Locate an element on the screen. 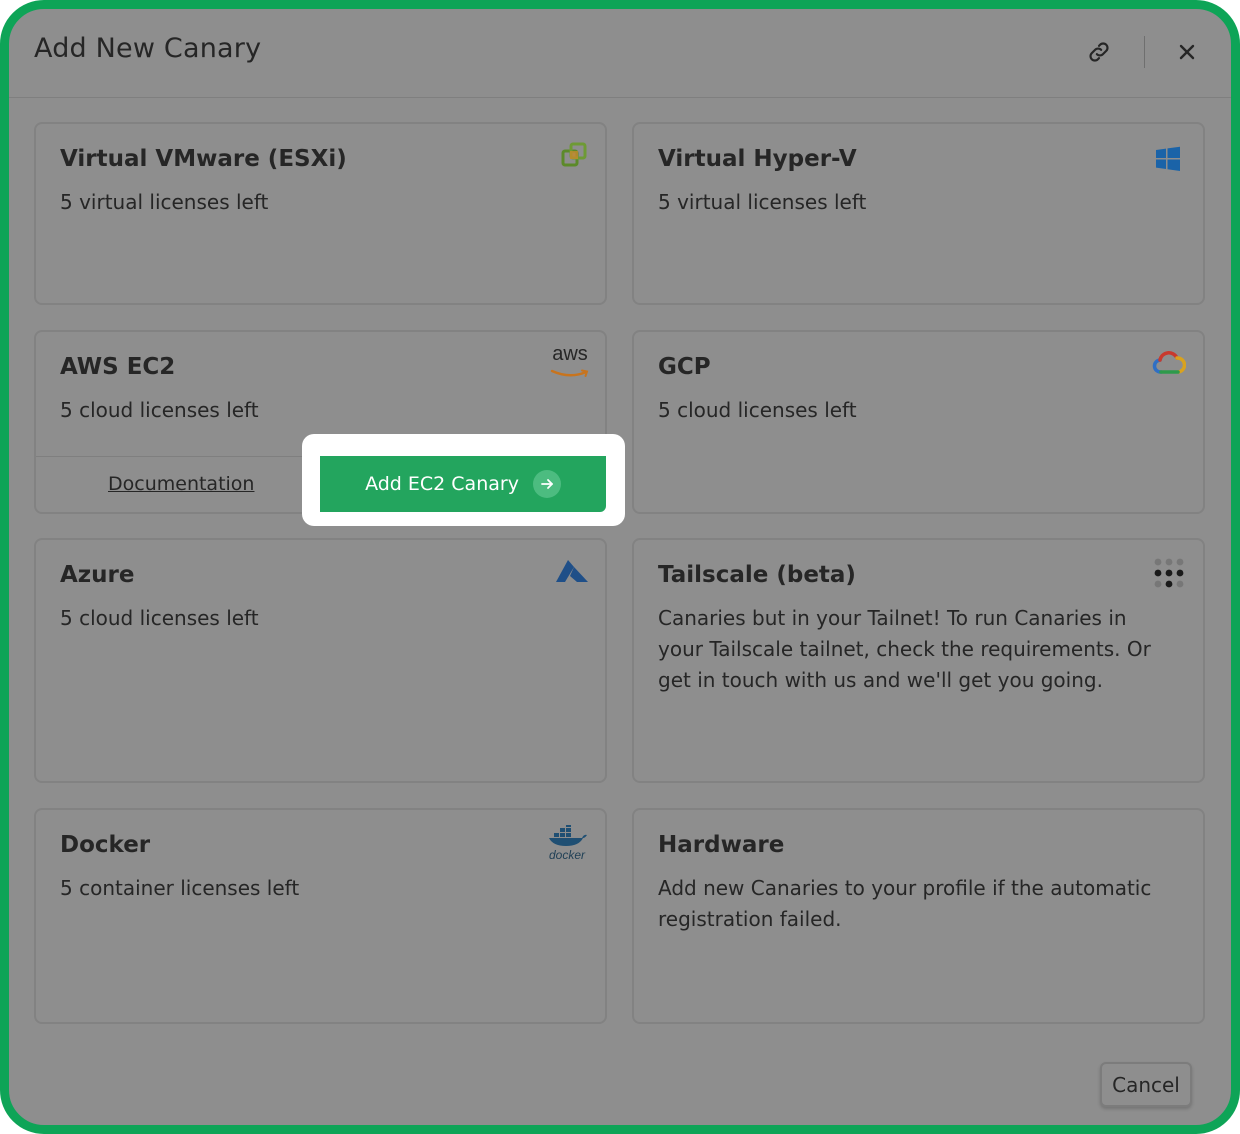  windows-icon is located at coordinates (1168, 161).